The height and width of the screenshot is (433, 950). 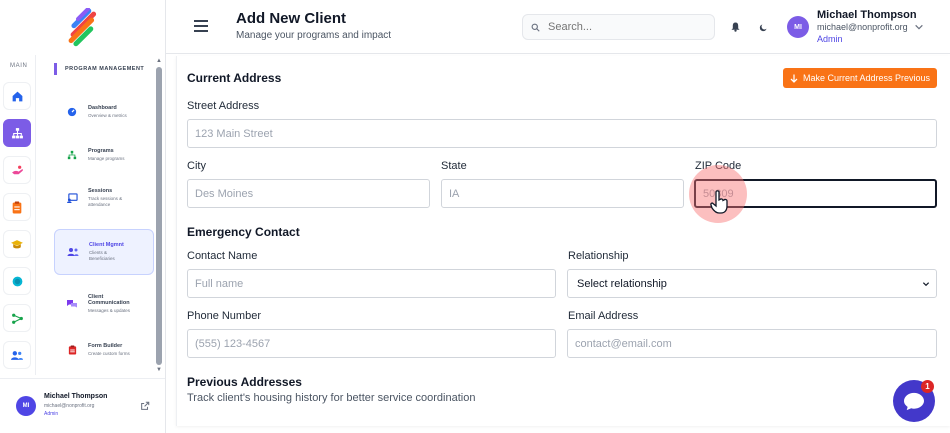 What do you see at coordinates (72, 155) in the screenshot?
I see `programs-icon` at bounding box center [72, 155].